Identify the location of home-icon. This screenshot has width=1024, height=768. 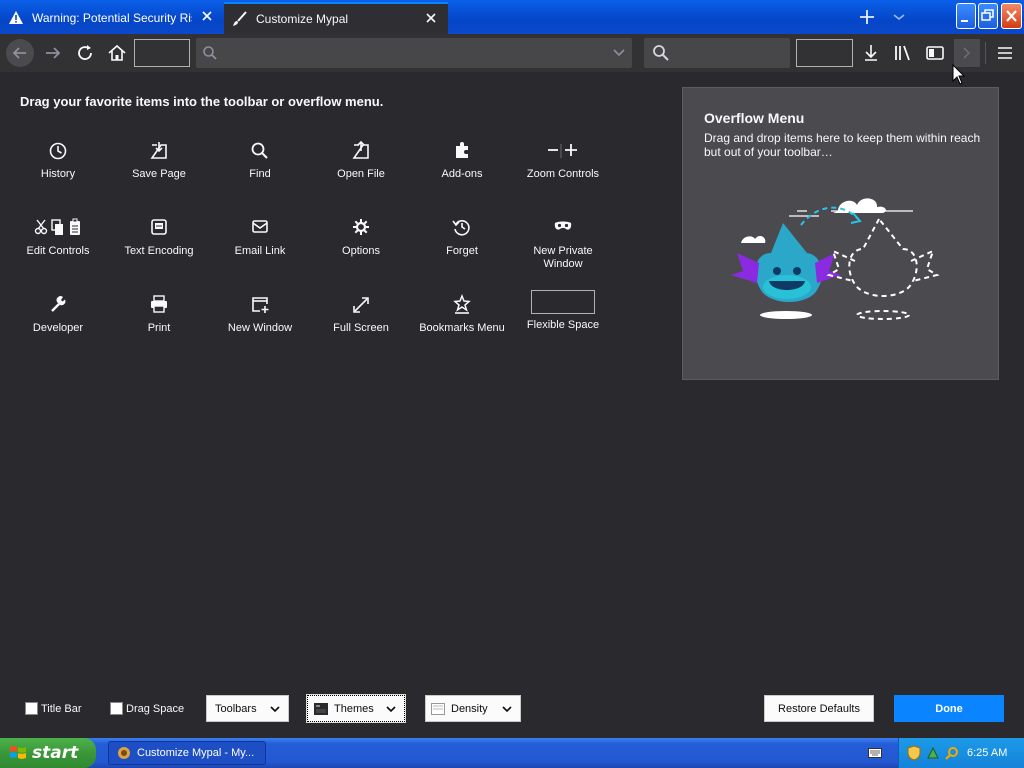
(117, 53).